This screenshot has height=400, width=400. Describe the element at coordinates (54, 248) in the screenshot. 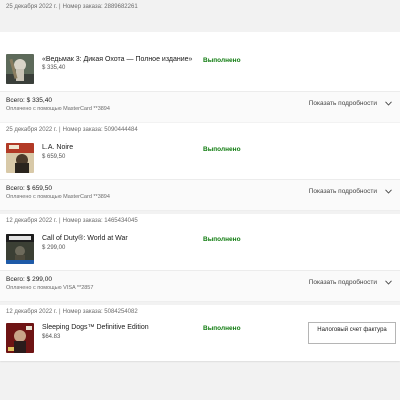

I see `product-price: $ 299,00` at that location.